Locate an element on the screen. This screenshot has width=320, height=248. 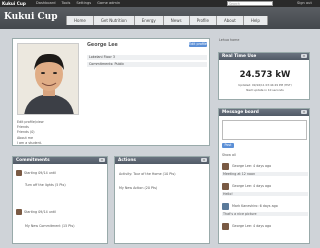
message-text: Meeting at 12 noon is located at coordinates (265, 174).